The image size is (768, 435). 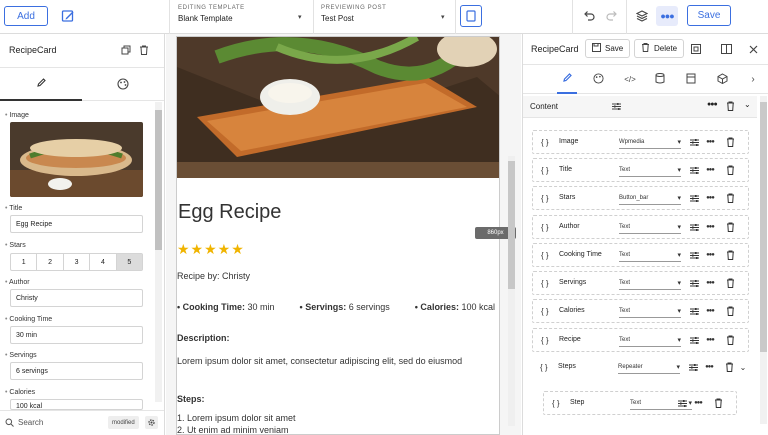 I want to click on stars-option-5: 5, so click(x=129, y=262).